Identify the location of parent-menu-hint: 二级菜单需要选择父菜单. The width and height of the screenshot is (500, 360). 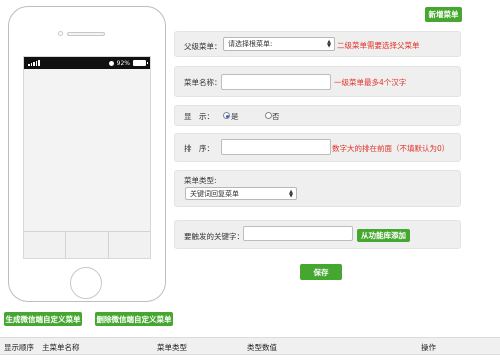
(378, 45).